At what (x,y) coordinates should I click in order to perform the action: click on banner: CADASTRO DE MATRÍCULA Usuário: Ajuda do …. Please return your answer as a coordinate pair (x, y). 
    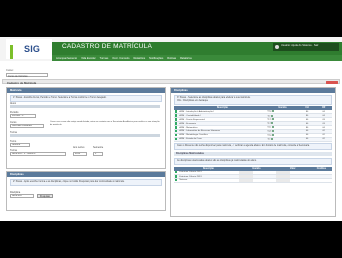
    Looking at the image, I should click on (197, 48).